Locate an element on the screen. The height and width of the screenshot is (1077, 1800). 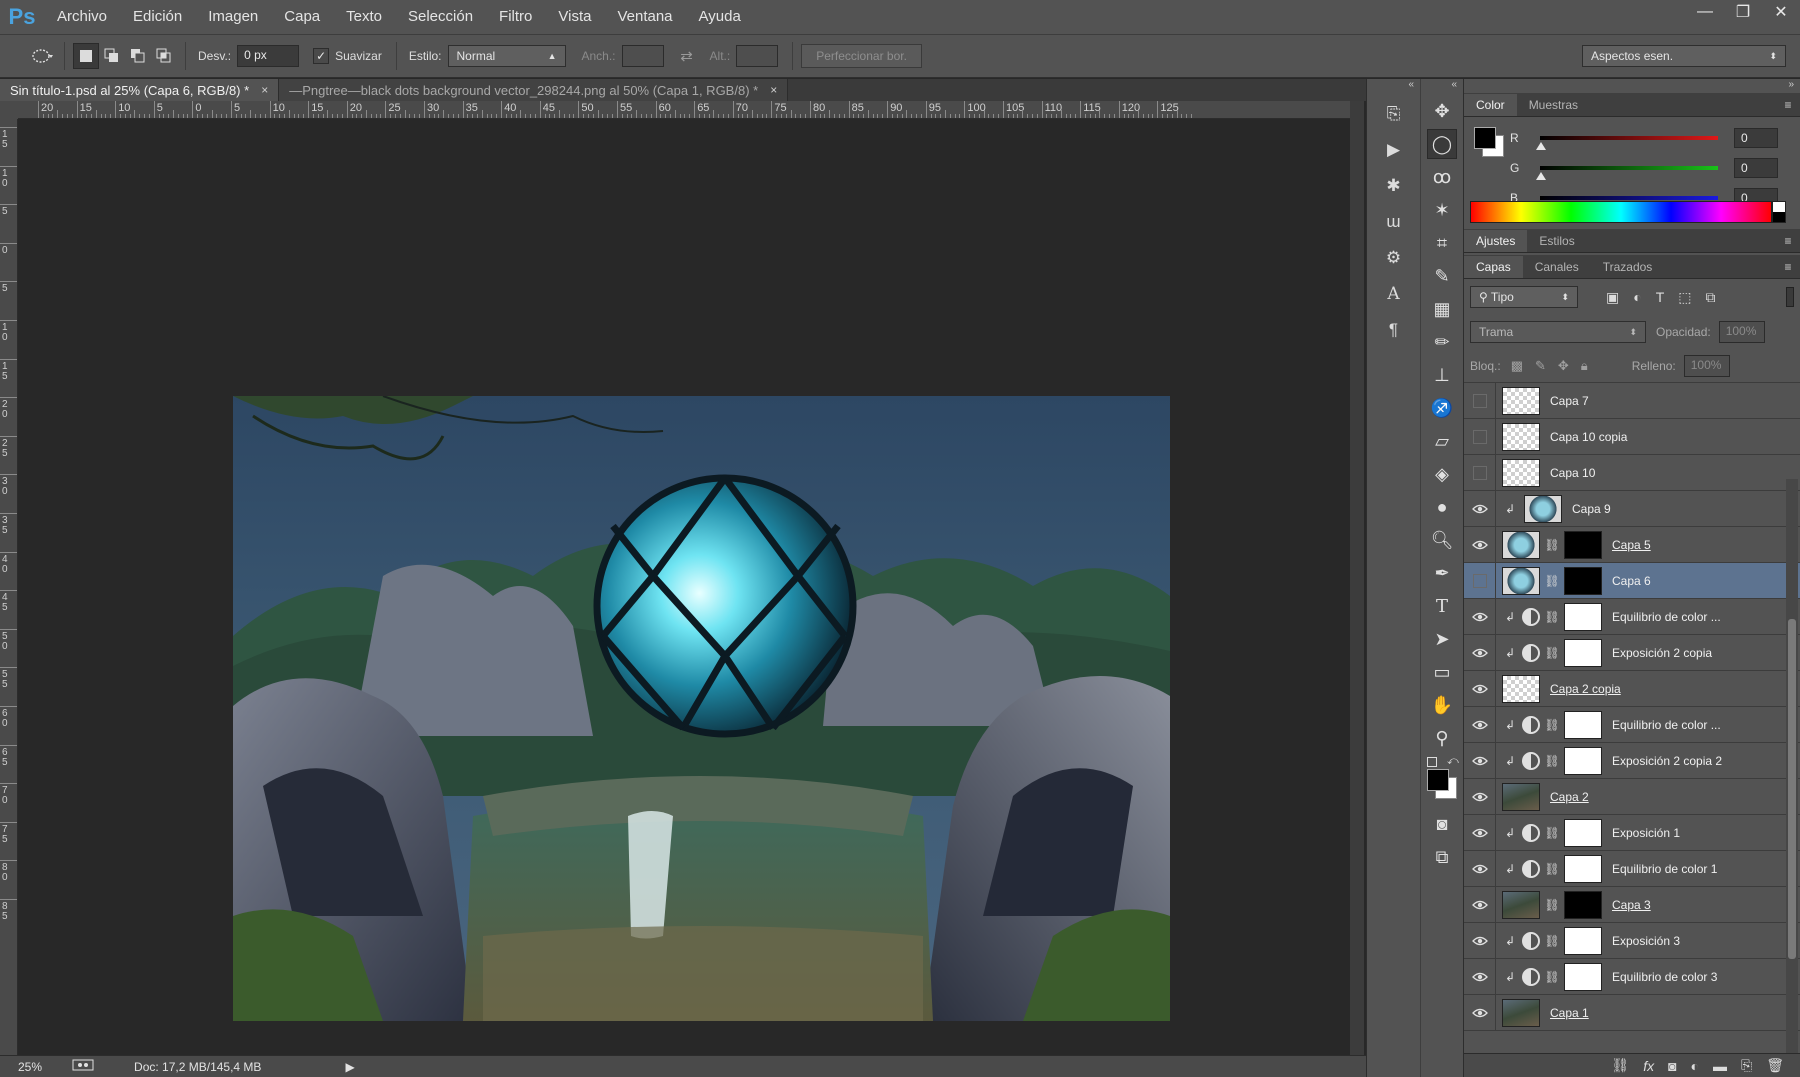
lock-position-icon: ✥ is located at coordinates (1563, 366).